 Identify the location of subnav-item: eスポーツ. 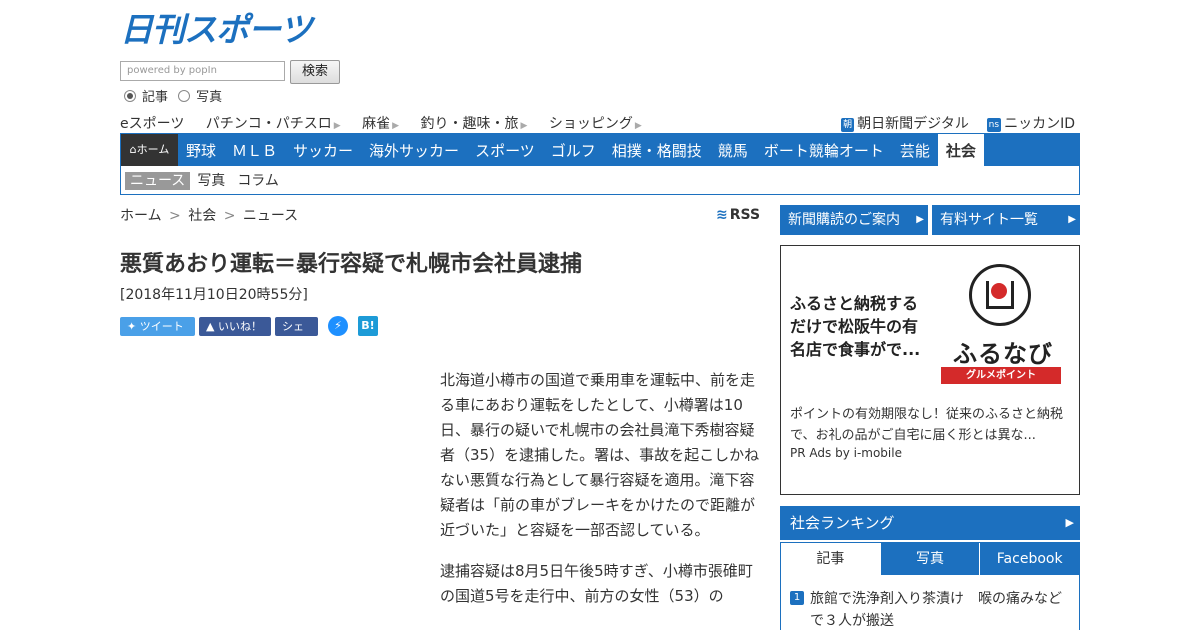
(152, 124).